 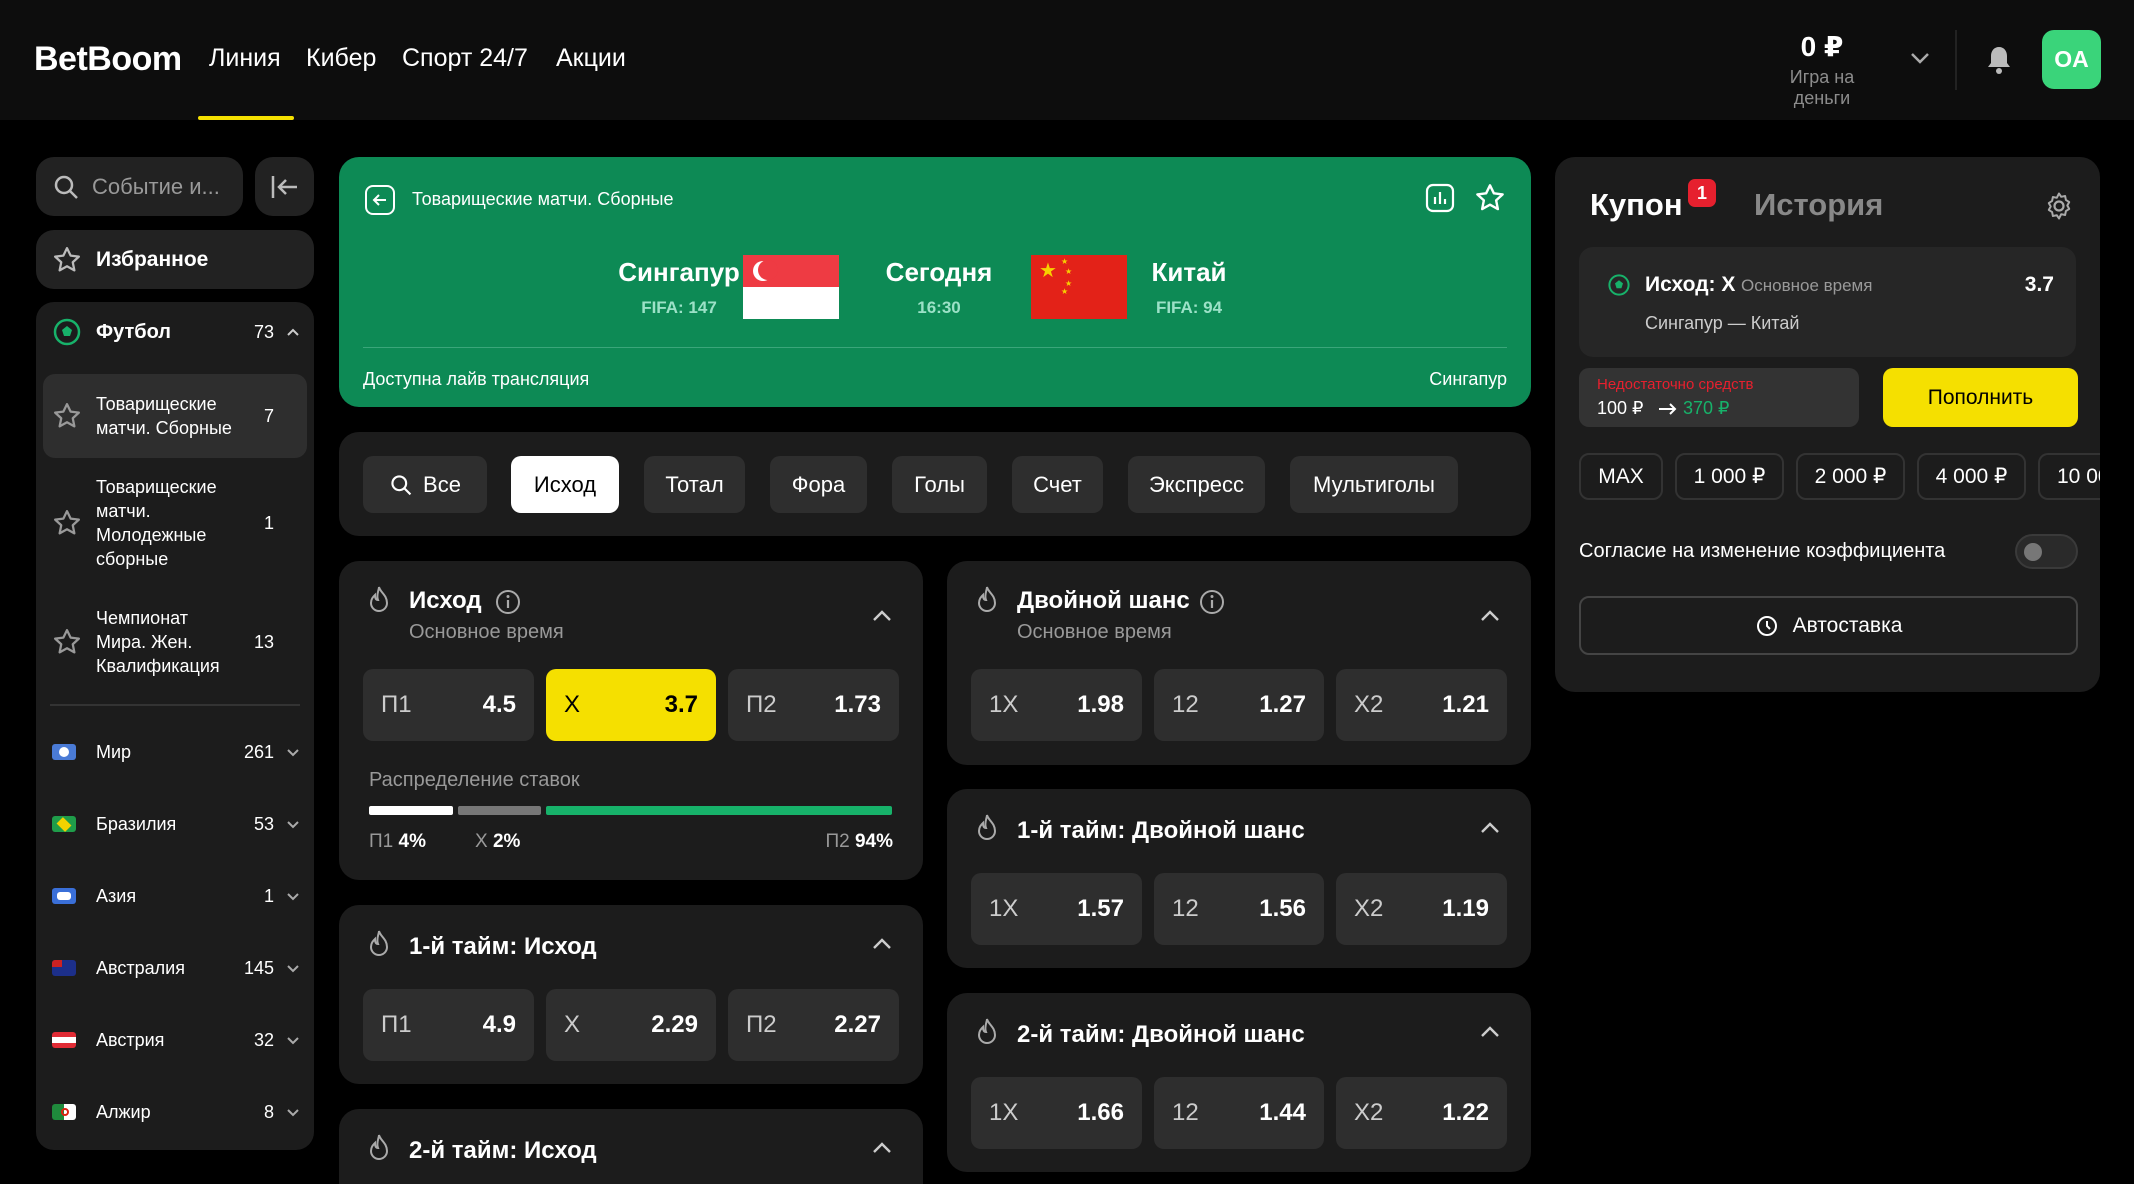 I want to click on region-algeria: Алжир 8, so click(x=175, y=1112).